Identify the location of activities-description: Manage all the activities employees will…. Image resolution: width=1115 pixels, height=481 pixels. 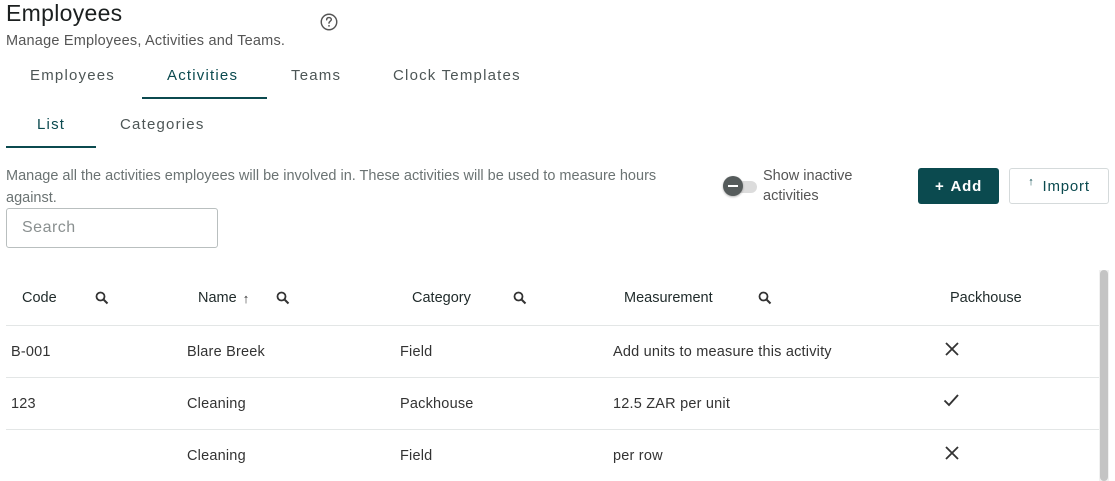
(331, 187).